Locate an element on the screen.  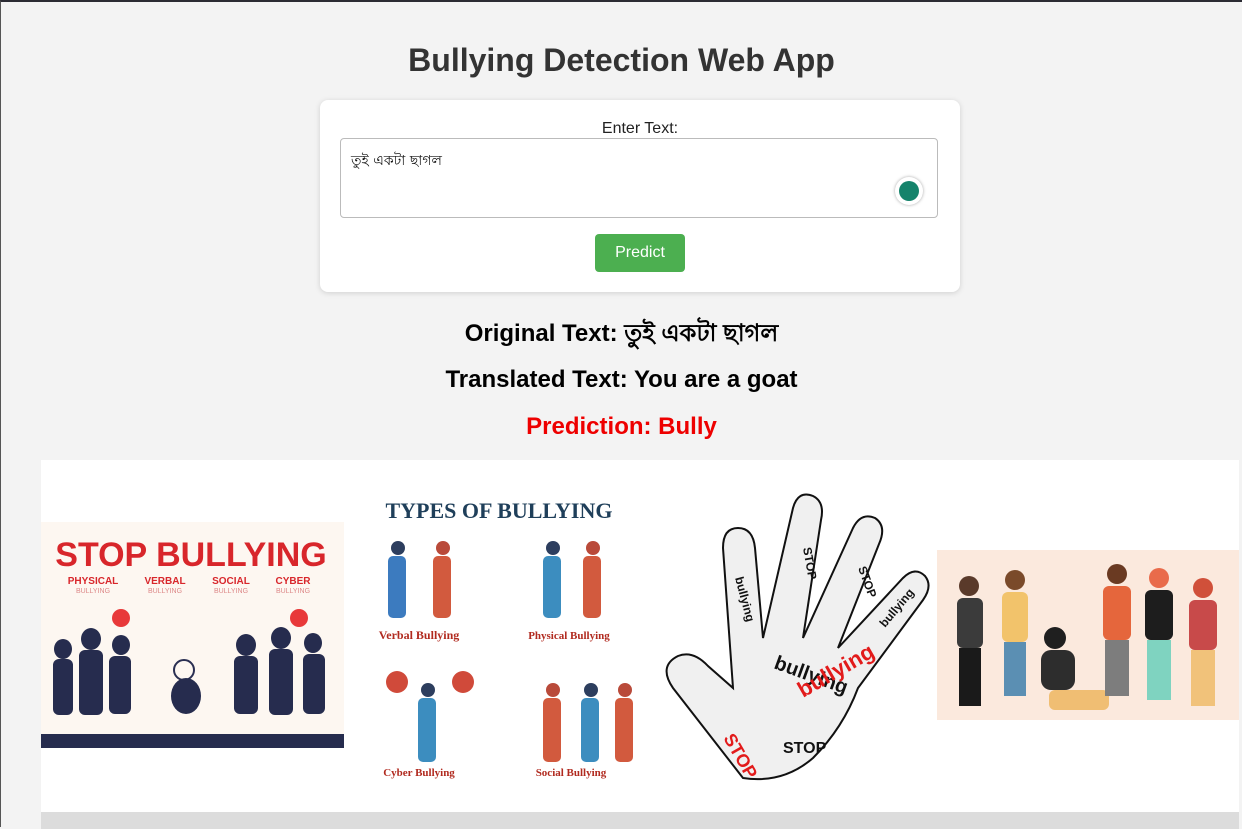
sub-3: BULLYING is located at coordinates (231, 591).